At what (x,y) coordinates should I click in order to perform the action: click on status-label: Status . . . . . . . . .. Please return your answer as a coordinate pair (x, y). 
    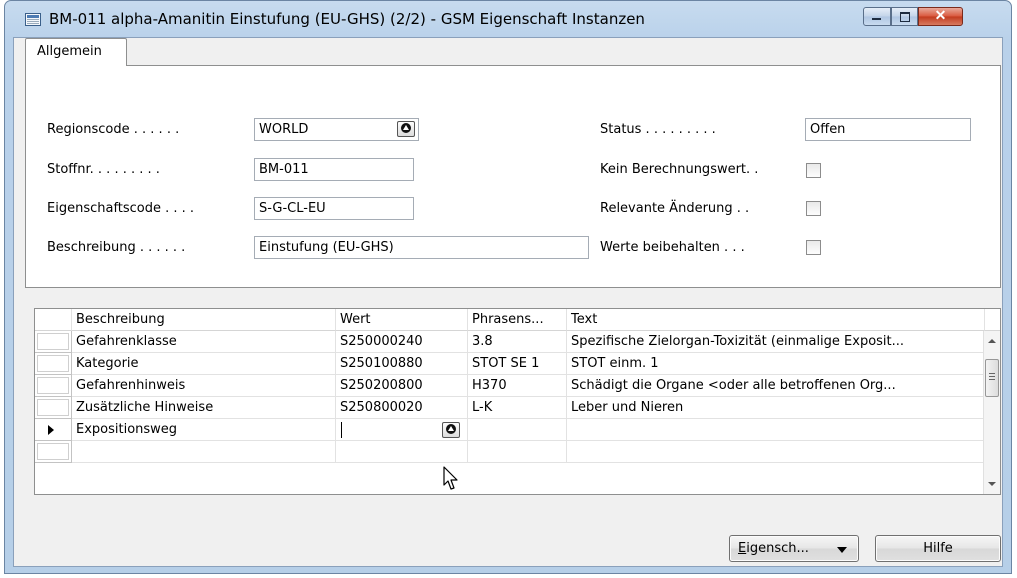
    Looking at the image, I should click on (658, 129).